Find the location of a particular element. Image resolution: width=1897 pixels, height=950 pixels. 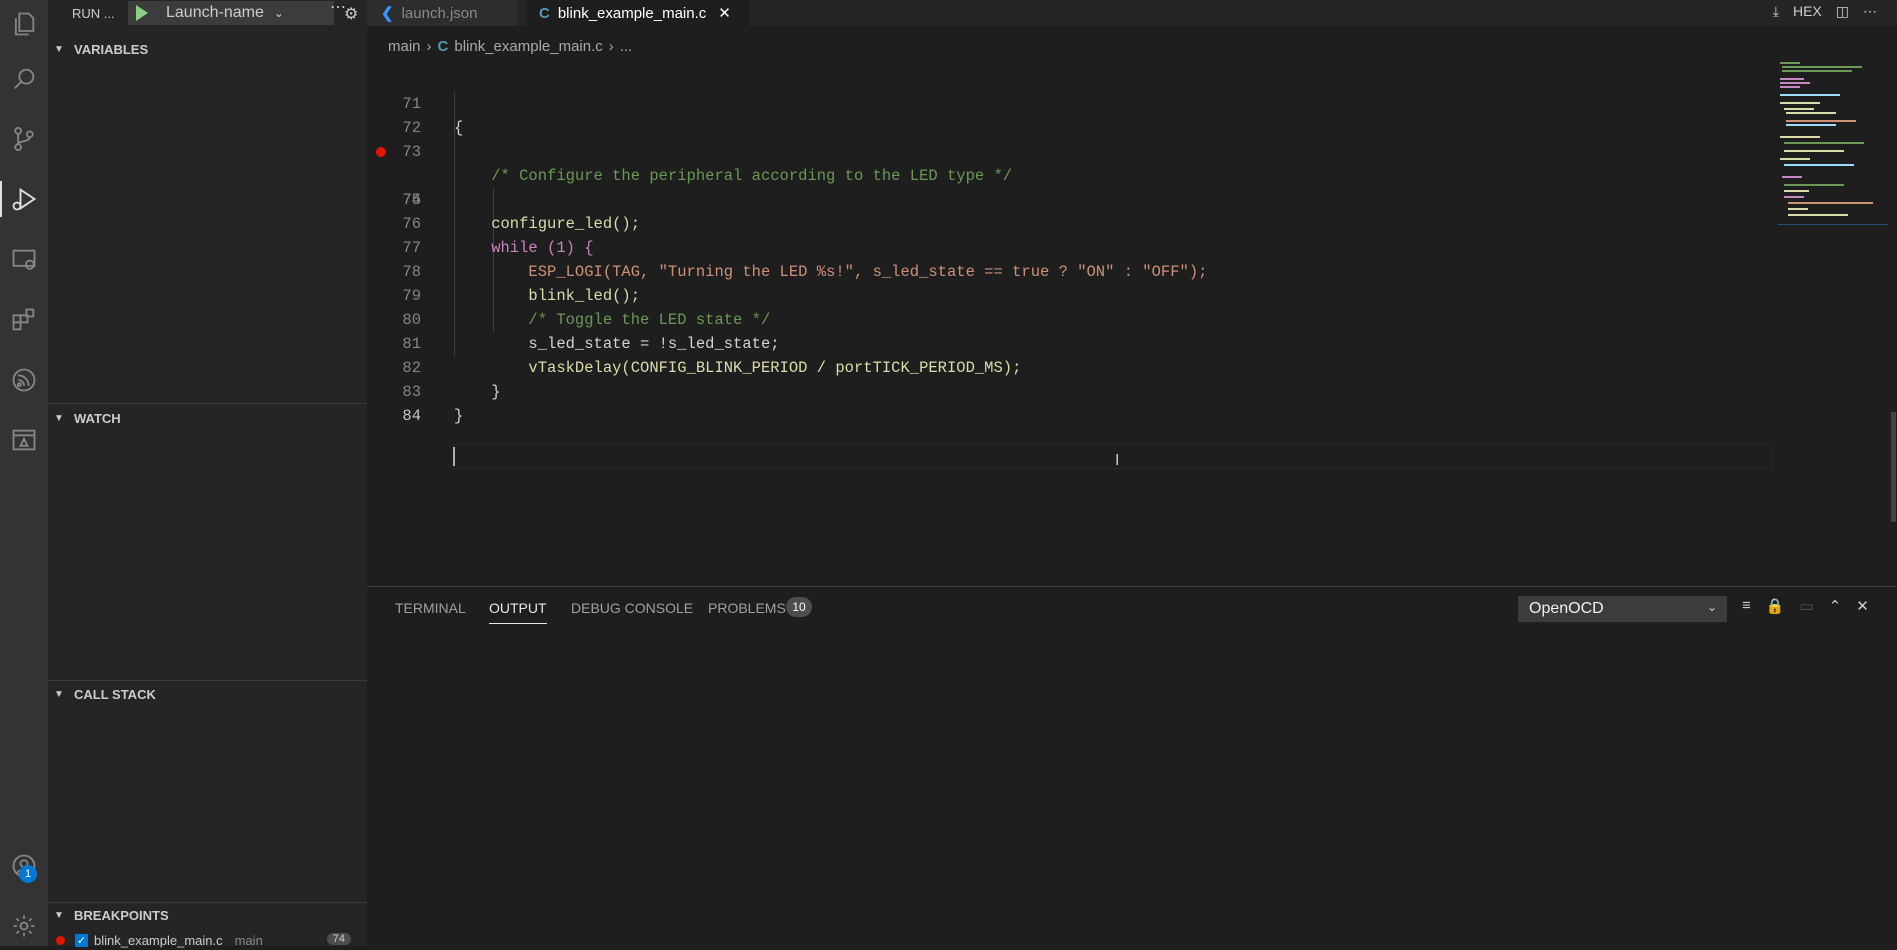

call-stack-section-header: ▼ CALL STACK is located at coordinates (207, 694).